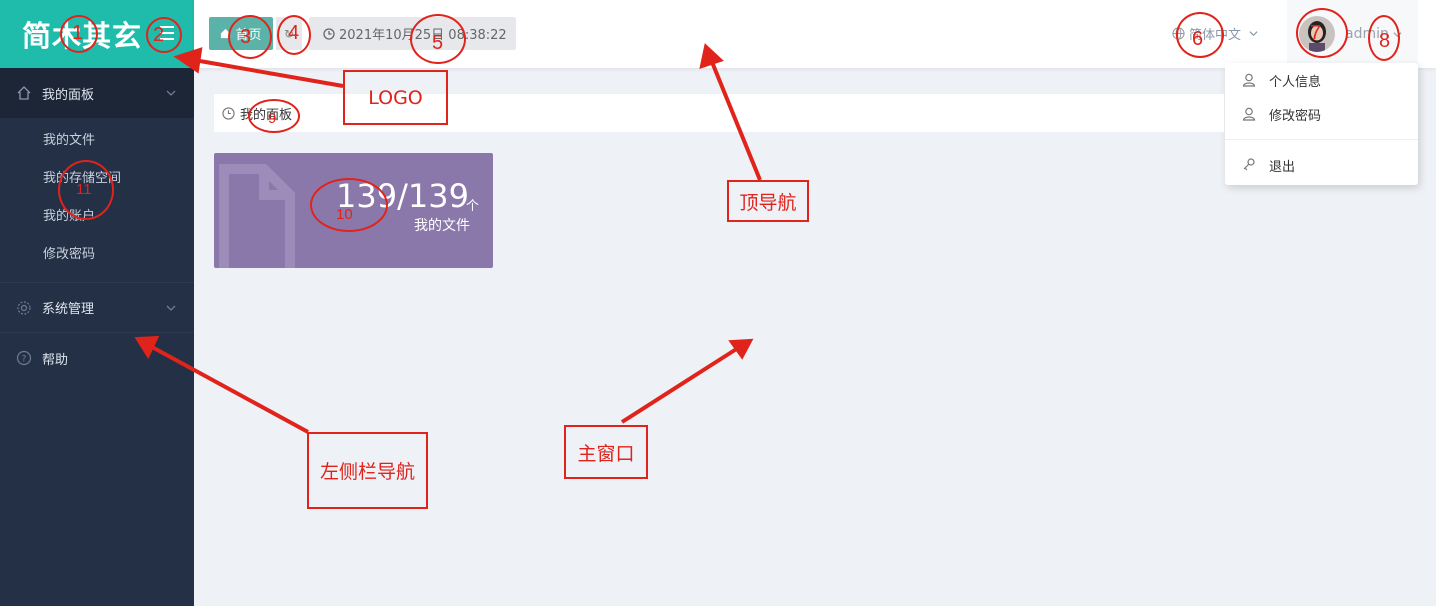  Describe the element at coordinates (438, 43) in the screenshot. I see `annotation-number-5: 5` at that location.